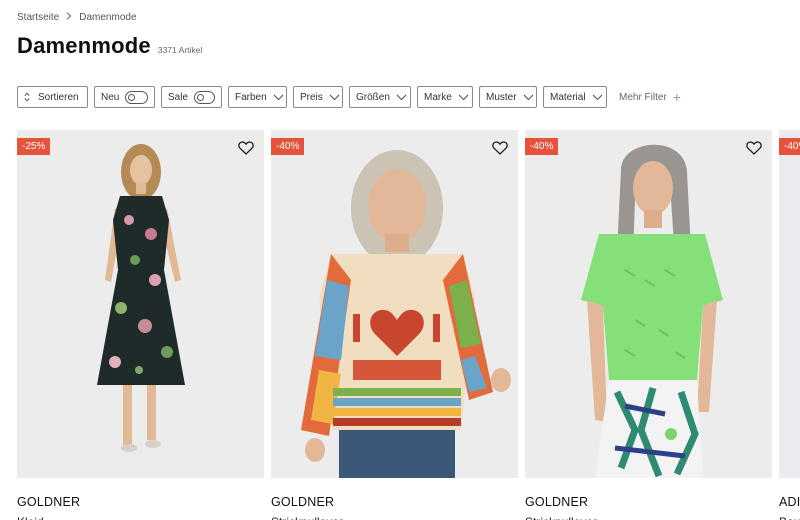 The height and width of the screenshot is (520, 800). I want to click on breadcrumb-current: Damenmode, so click(108, 17).